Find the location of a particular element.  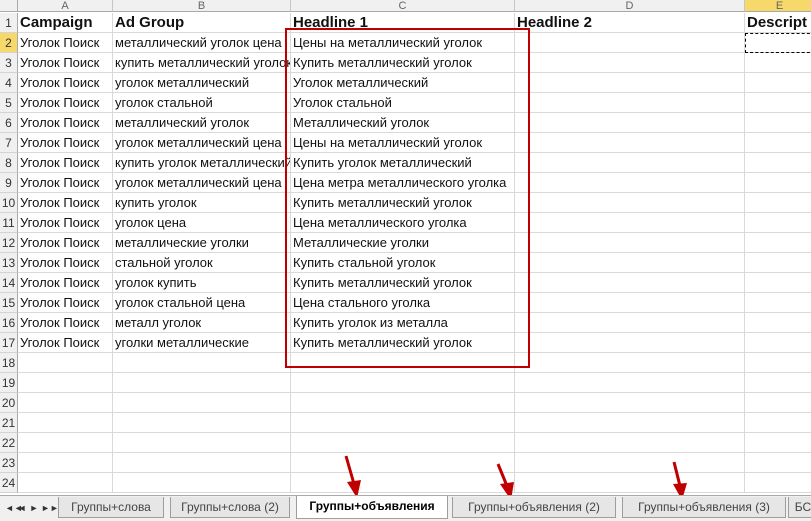

table-cell-ad-group: уголок стальной is located at coordinates (202, 103).